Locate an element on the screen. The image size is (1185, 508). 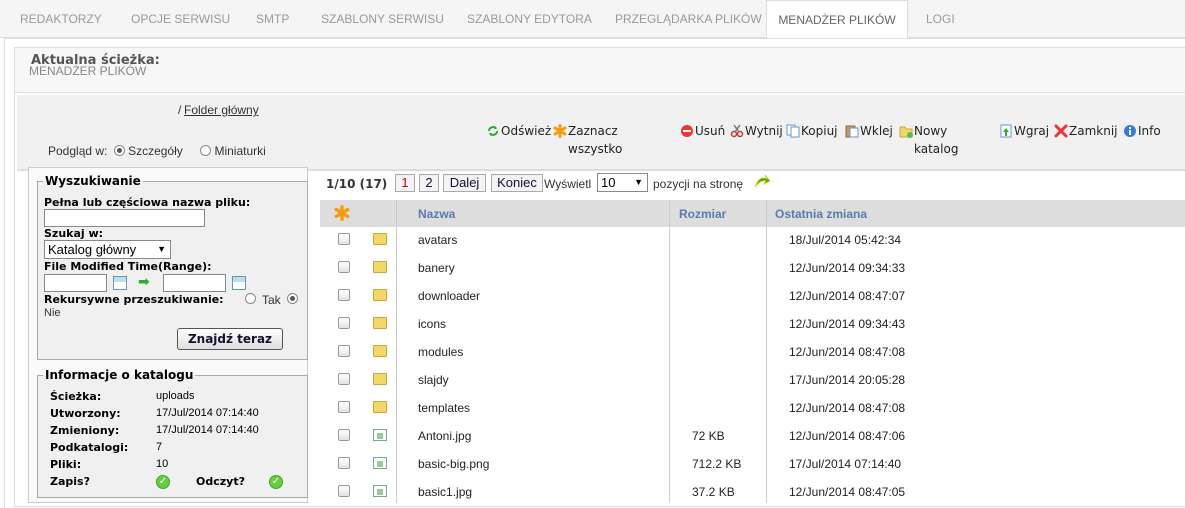
tab-szablony-edytora: SZABLONY EDYTORA is located at coordinates (529, 19).